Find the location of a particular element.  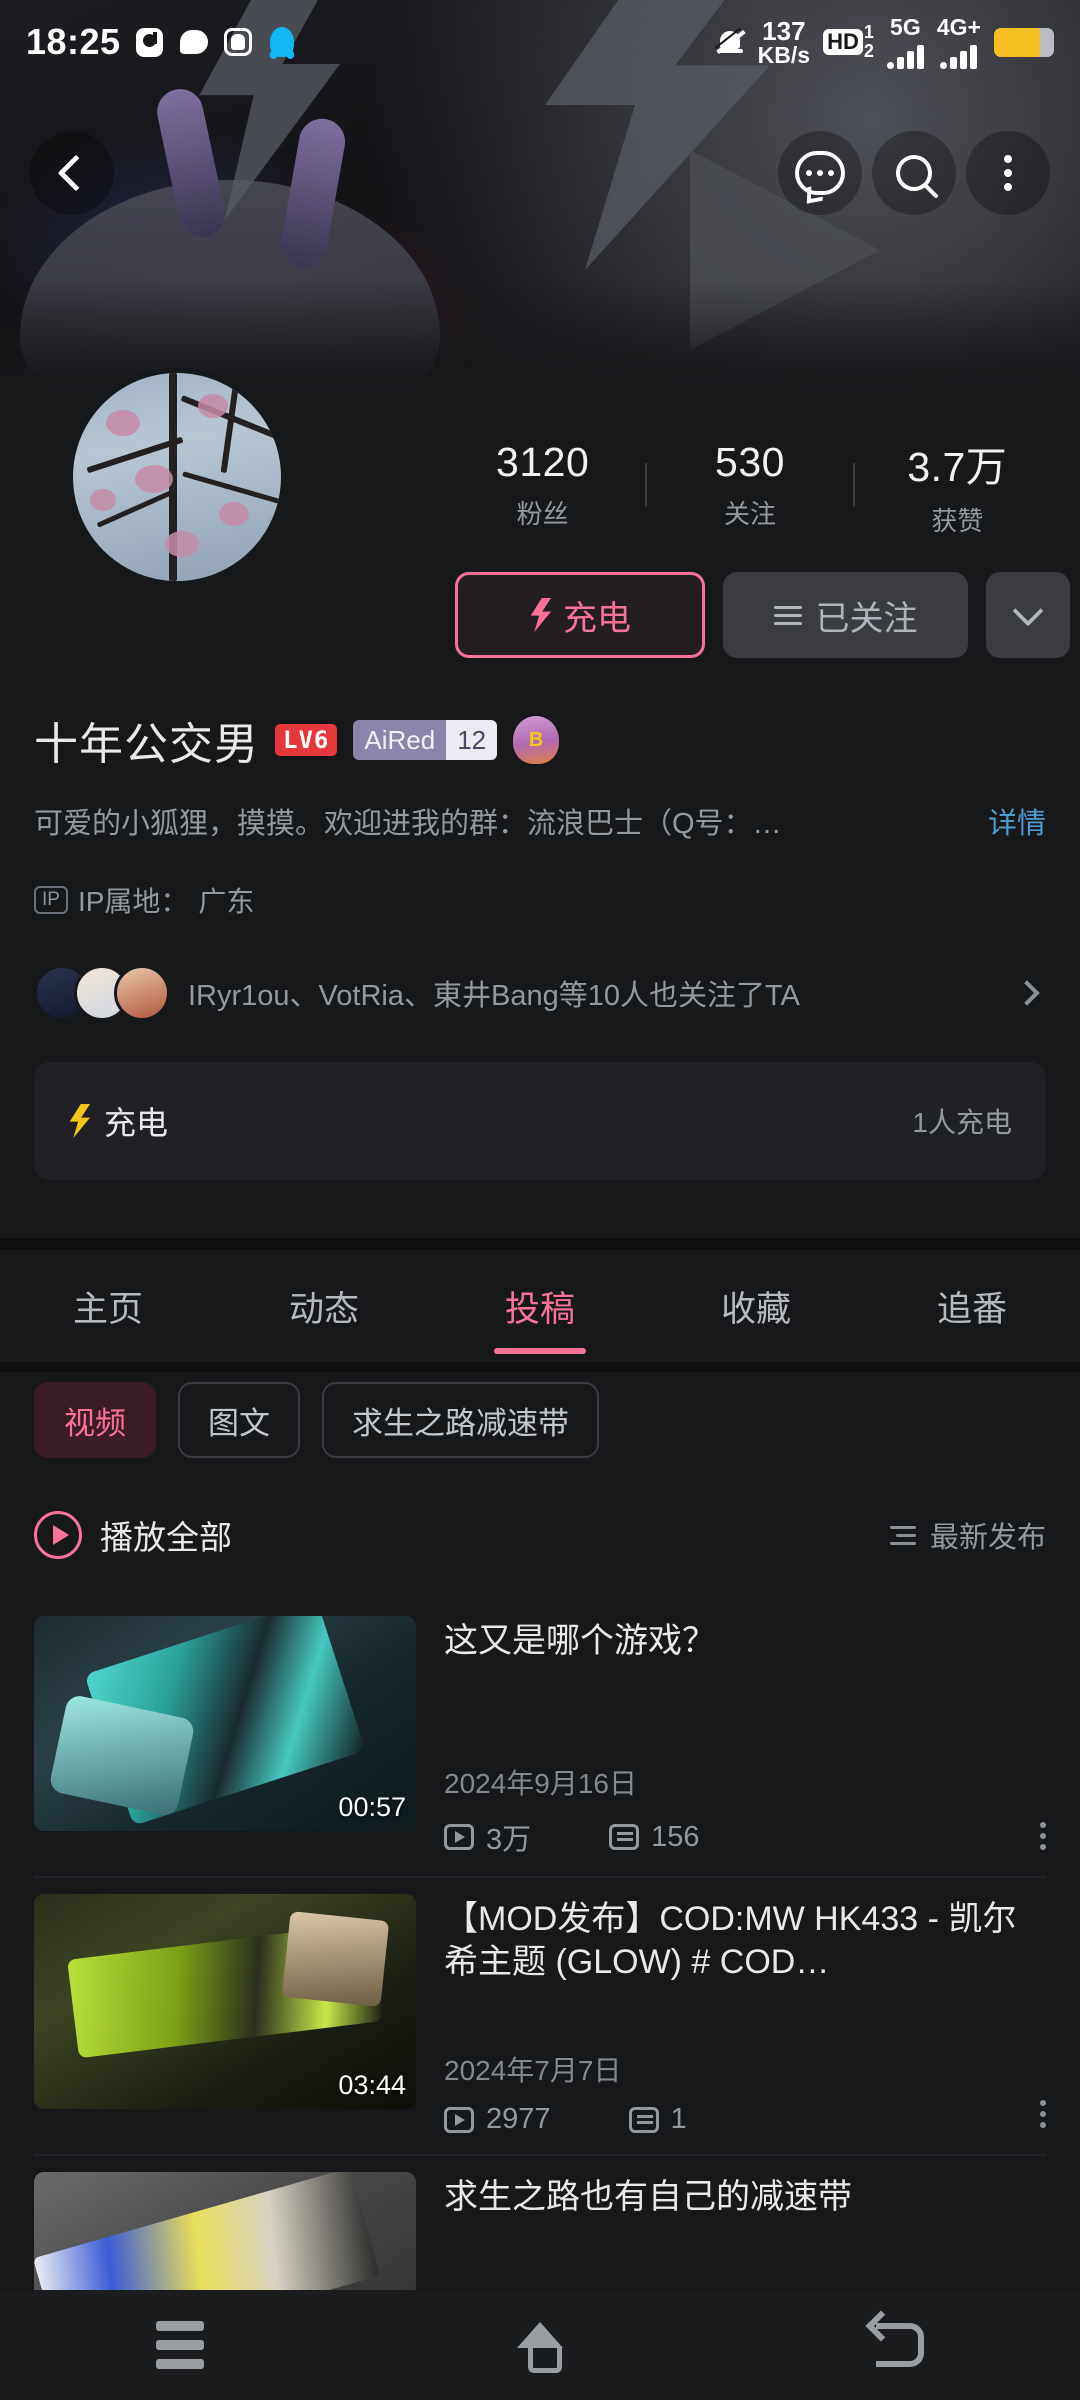

filter-chips: 视频 图文 求生之路减速带 is located at coordinates (316, 1420).